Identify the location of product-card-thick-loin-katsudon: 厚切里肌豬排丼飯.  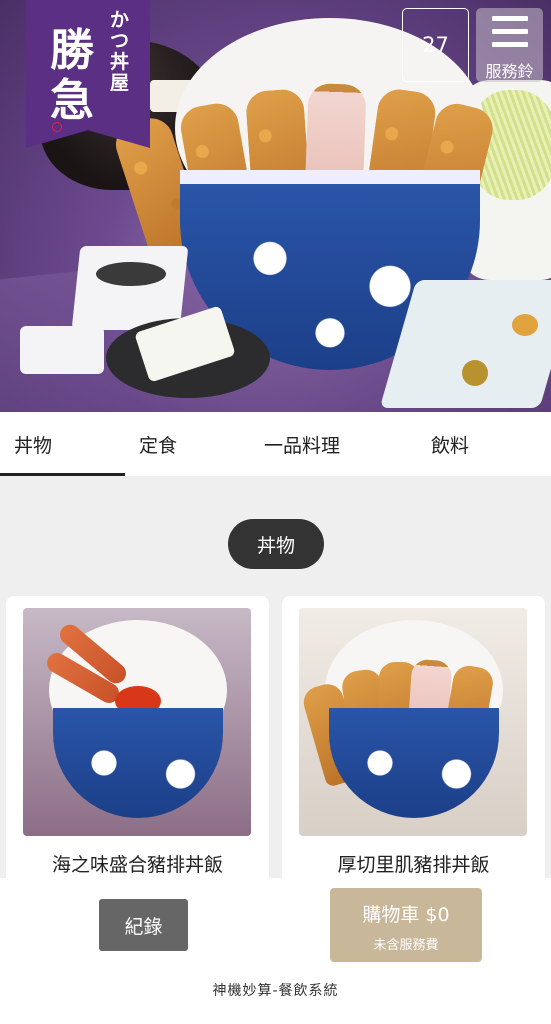
(413, 746).